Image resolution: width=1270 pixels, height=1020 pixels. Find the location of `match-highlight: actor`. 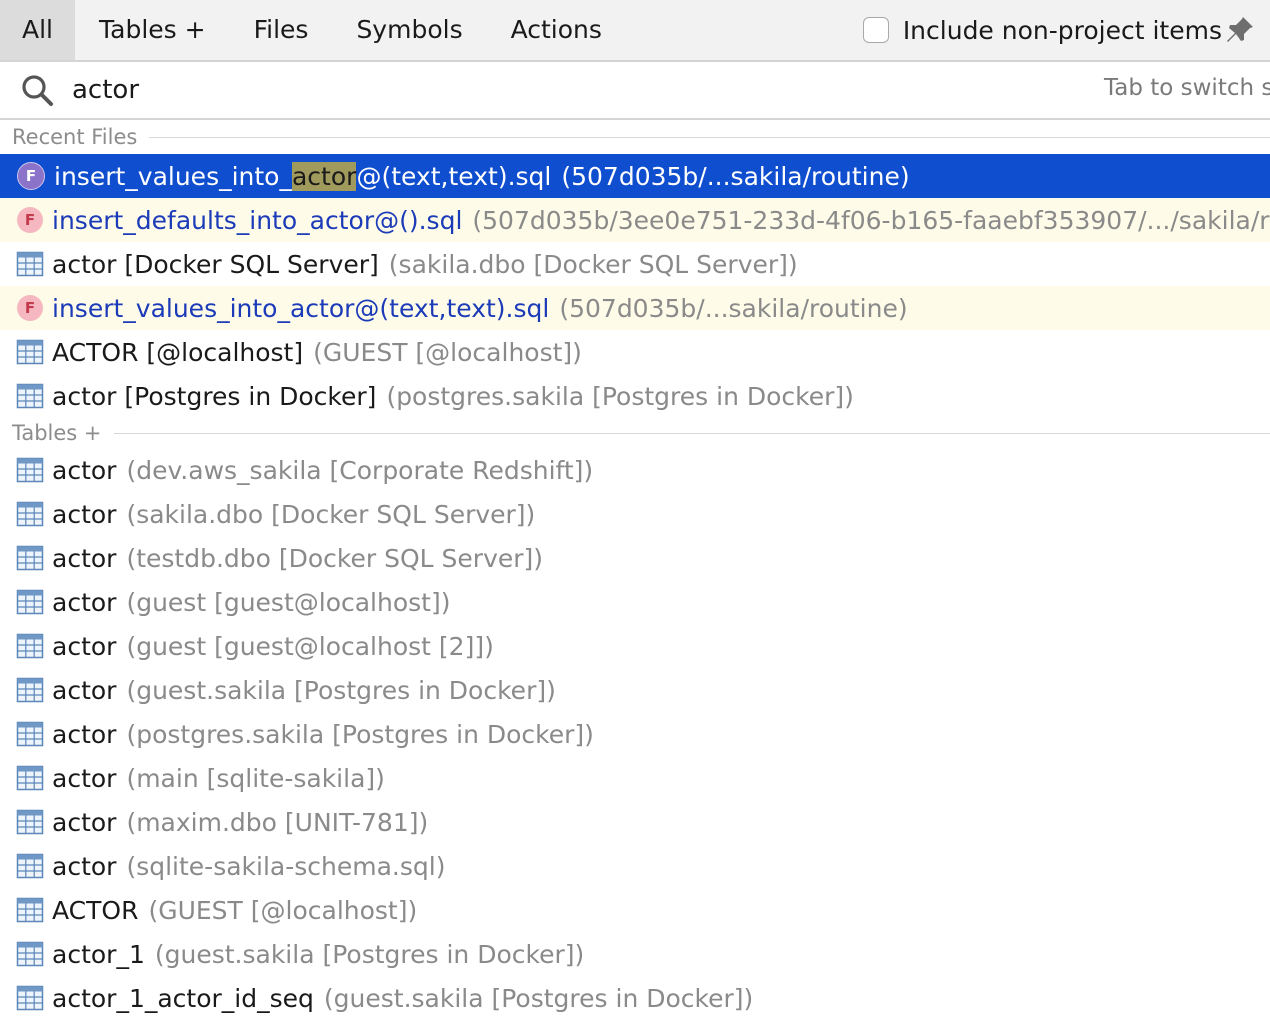

match-highlight: actor is located at coordinates (324, 176).